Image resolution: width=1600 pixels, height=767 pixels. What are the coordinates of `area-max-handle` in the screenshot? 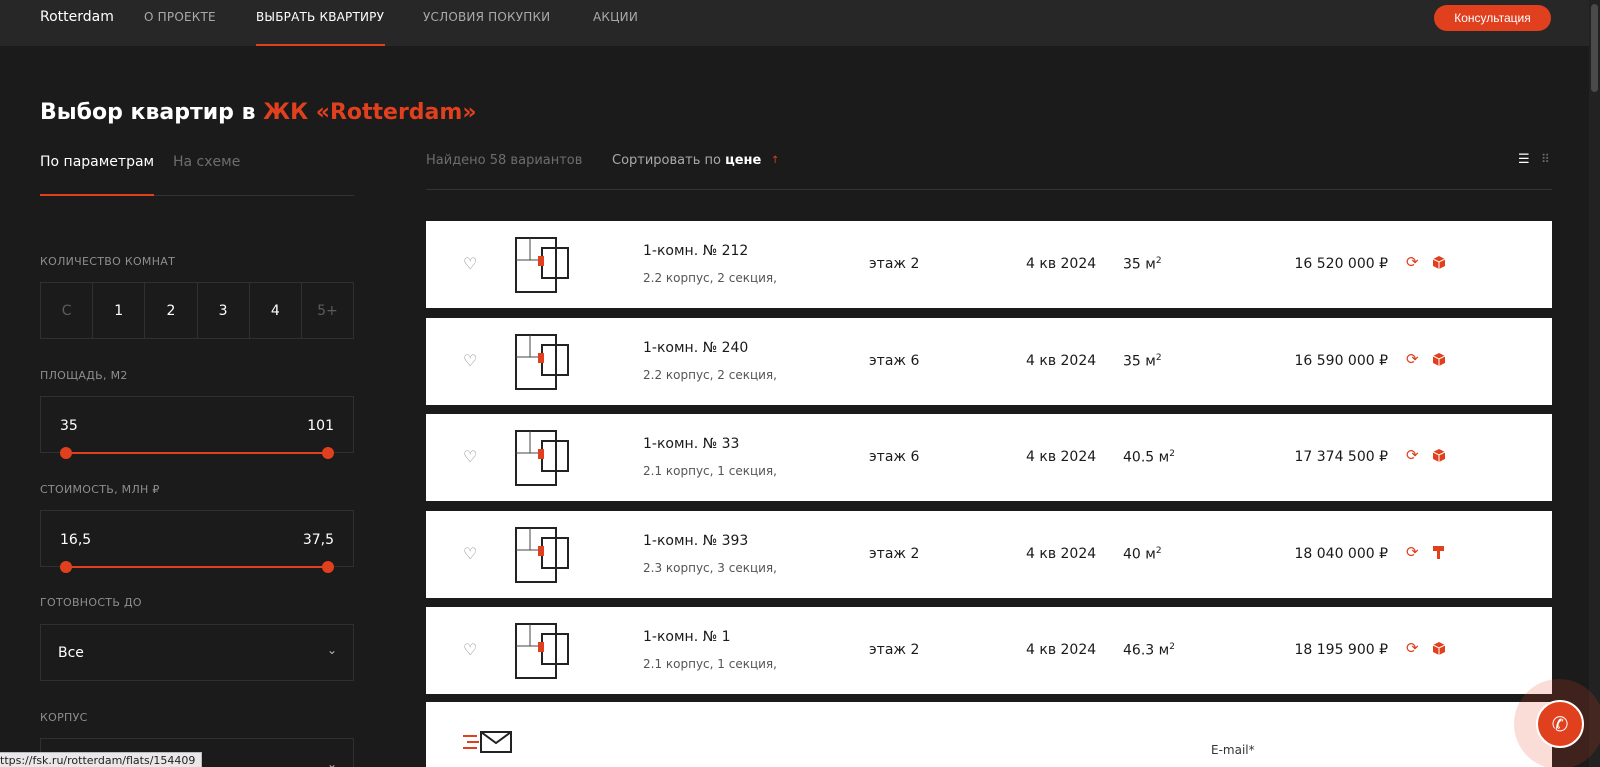 It's located at (328, 453).